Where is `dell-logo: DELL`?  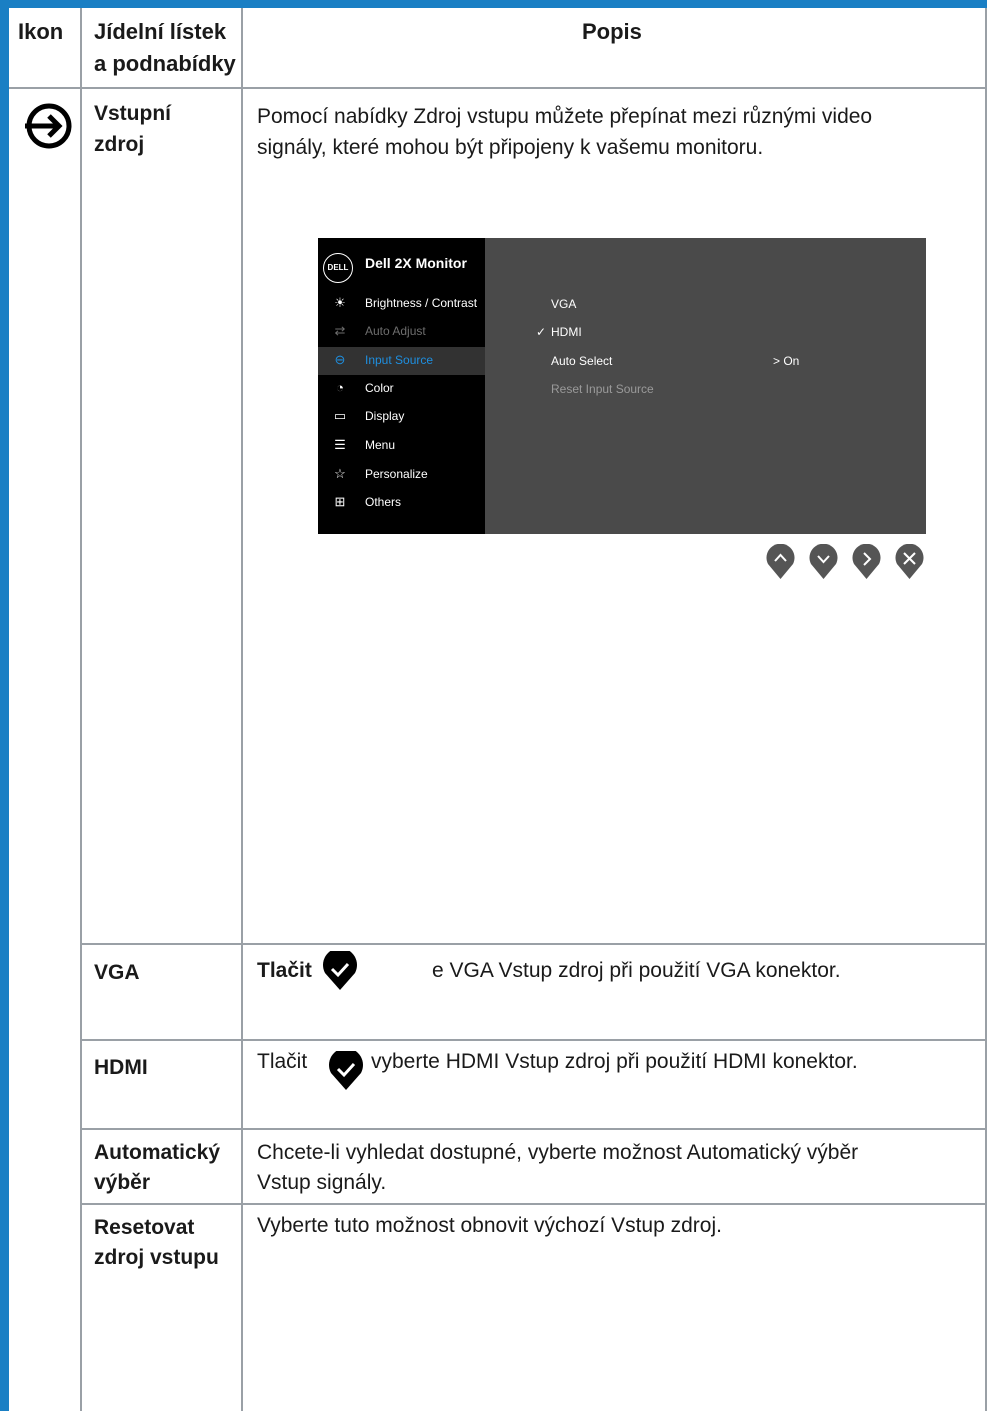 dell-logo: DELL is located at coordinates (338, 268).